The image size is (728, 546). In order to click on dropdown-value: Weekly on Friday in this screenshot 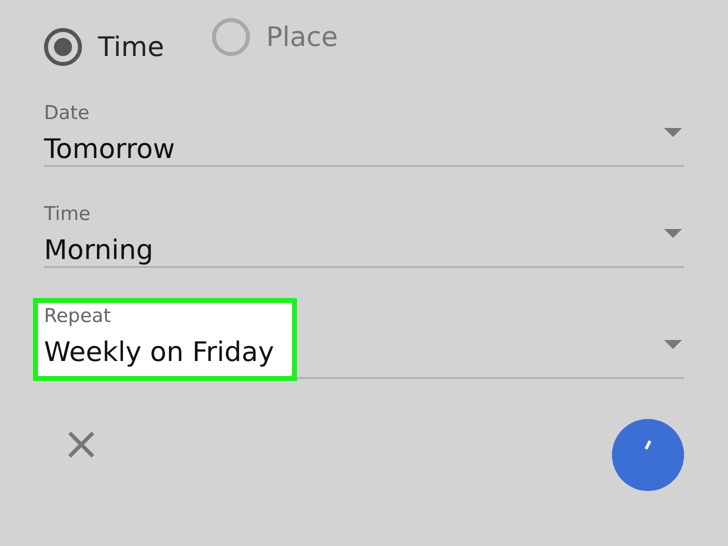, I will do `click(159, 352)`.